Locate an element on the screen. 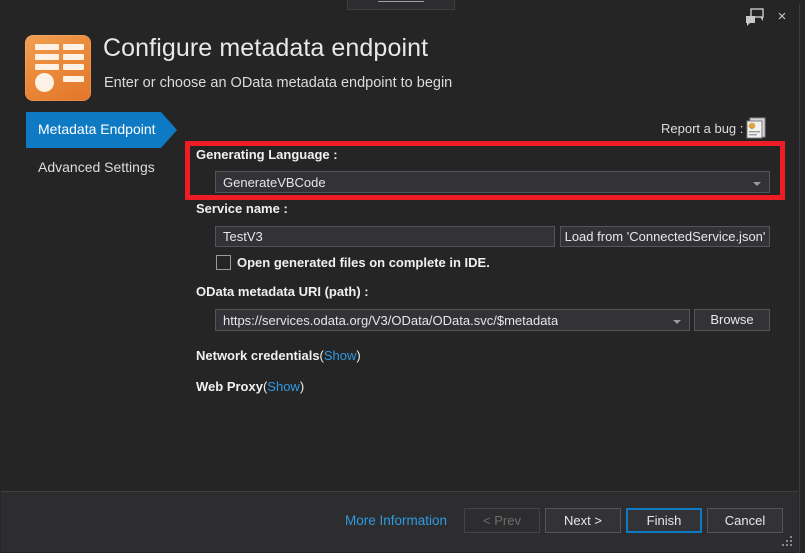 Image resolution: width=805 pixels, height=553 pixels. service-name-label: Service name : is located at coordinates (242, 208).